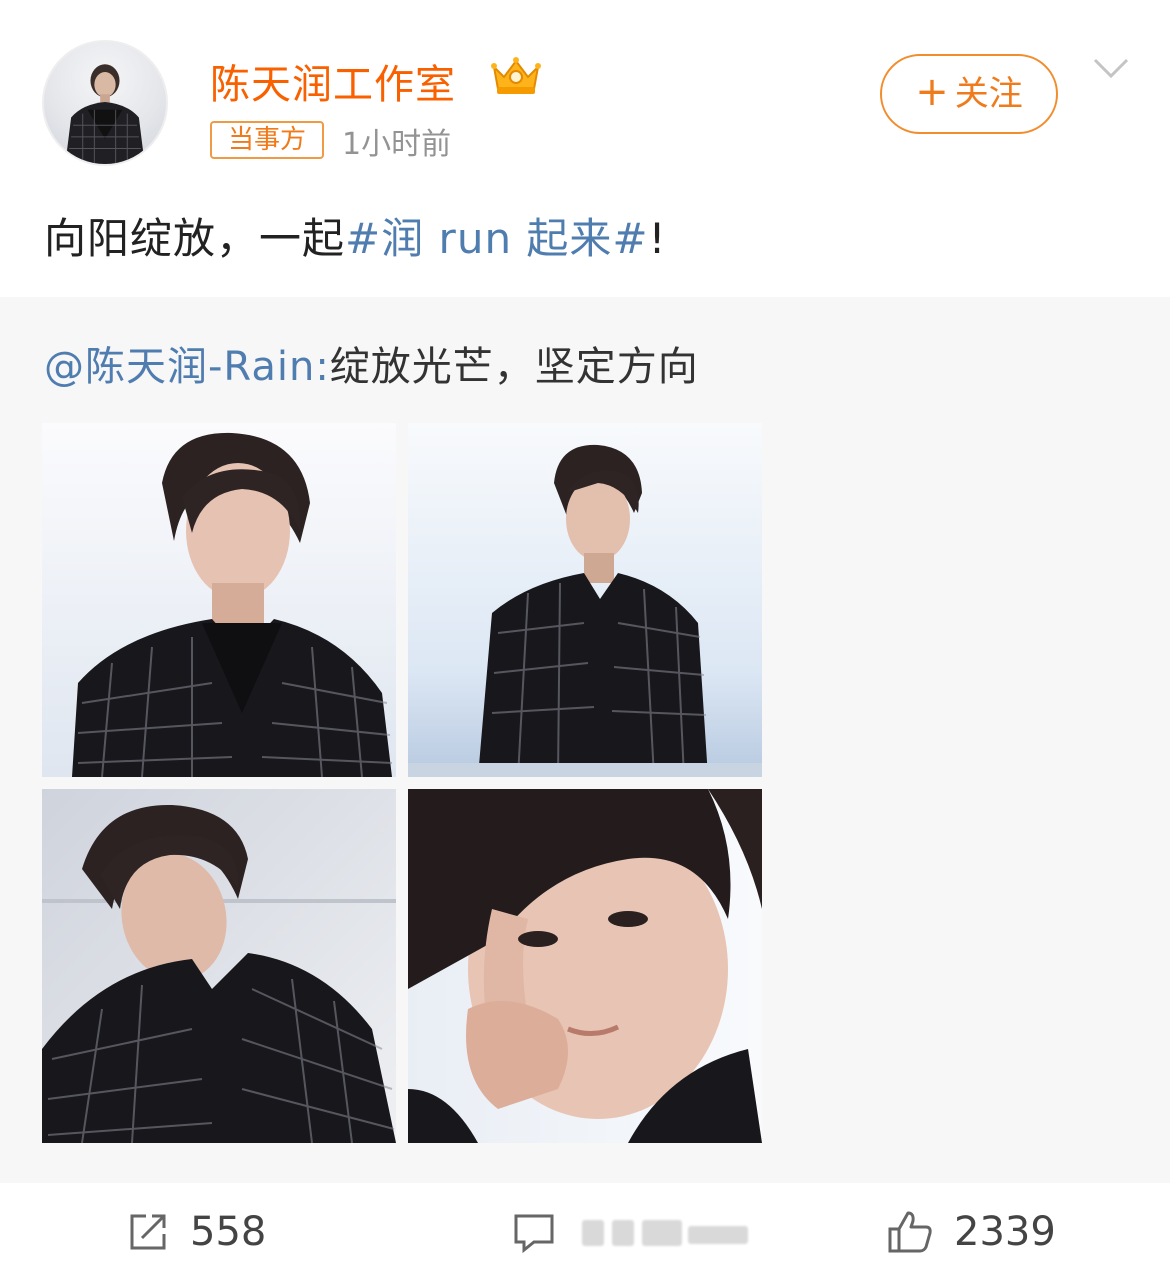  I want to click on repost-button: 558, so click(196, 1232).